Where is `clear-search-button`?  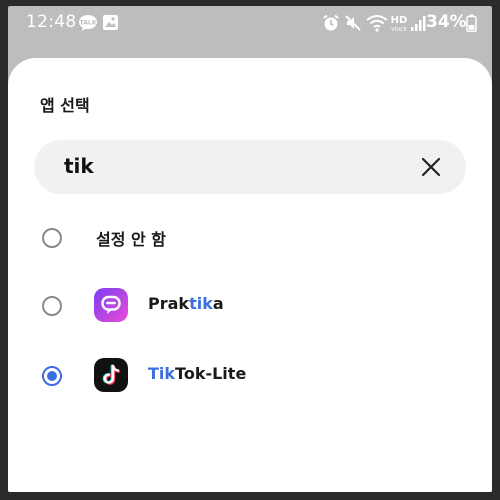 clear-search-button is located at coordinates (431, 167).